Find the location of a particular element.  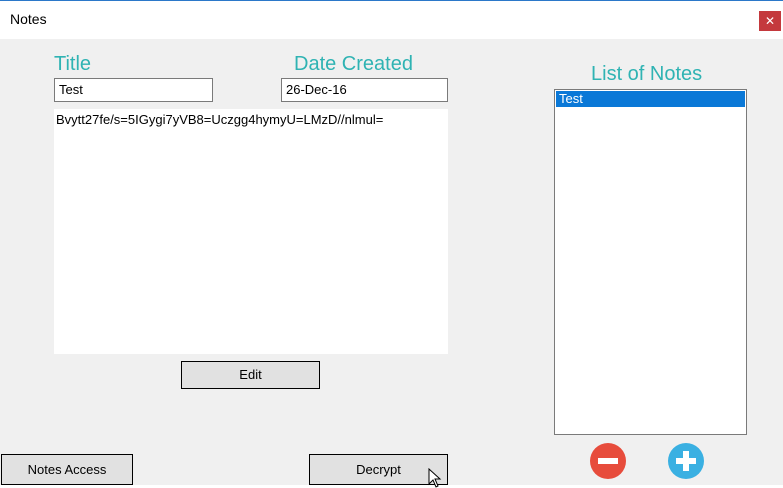

mouse-pointer-icon is located at coordinates (435, 478).